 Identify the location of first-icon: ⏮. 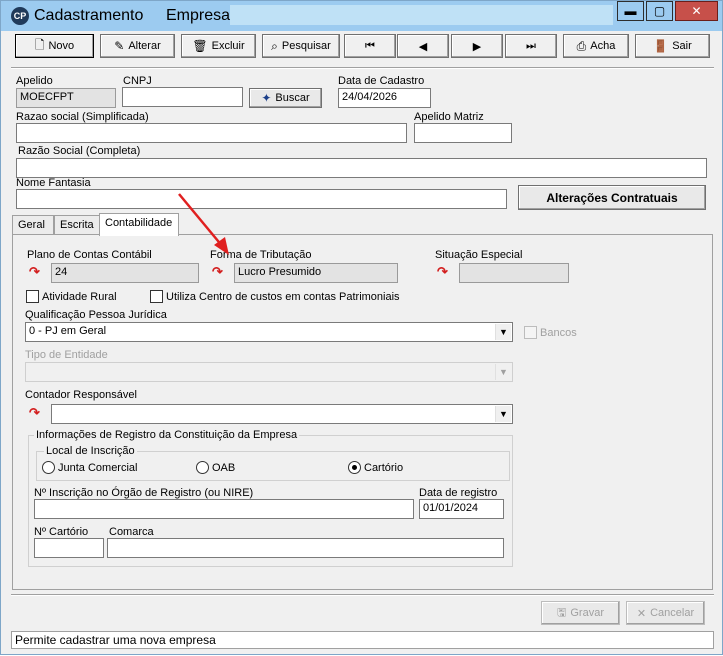
(370, 45).